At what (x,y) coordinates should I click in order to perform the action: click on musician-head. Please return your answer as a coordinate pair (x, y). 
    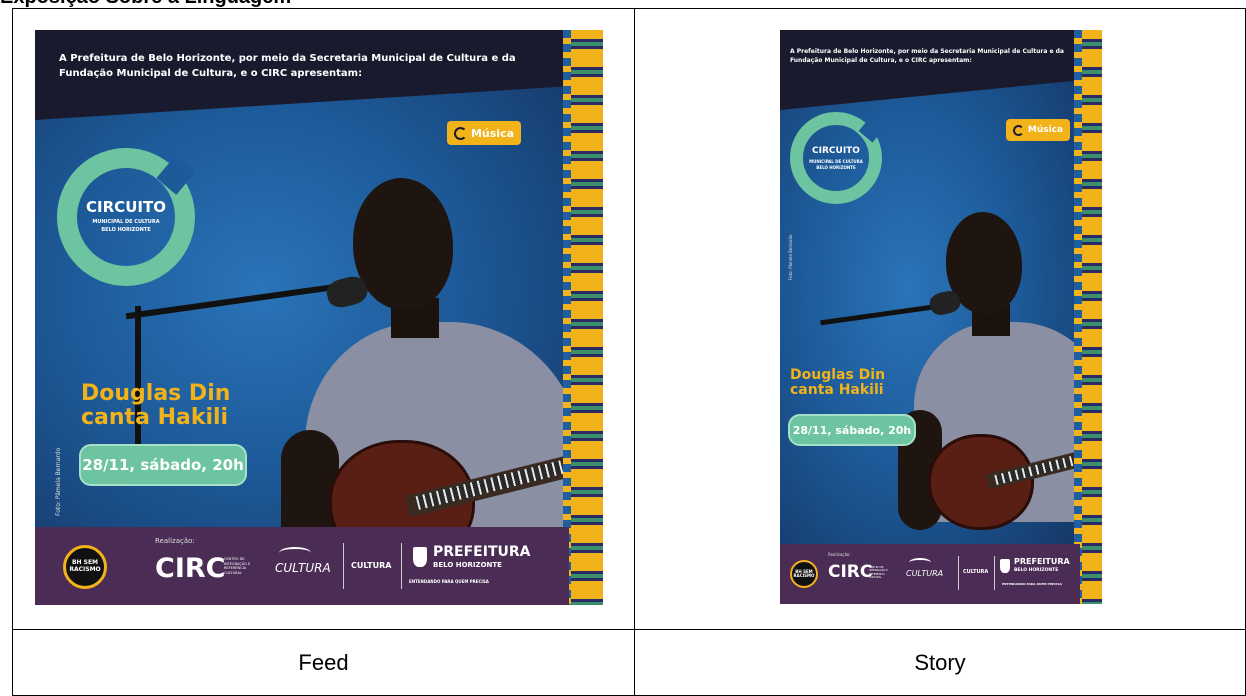
    Looking at the image, I should click on (403, 244).